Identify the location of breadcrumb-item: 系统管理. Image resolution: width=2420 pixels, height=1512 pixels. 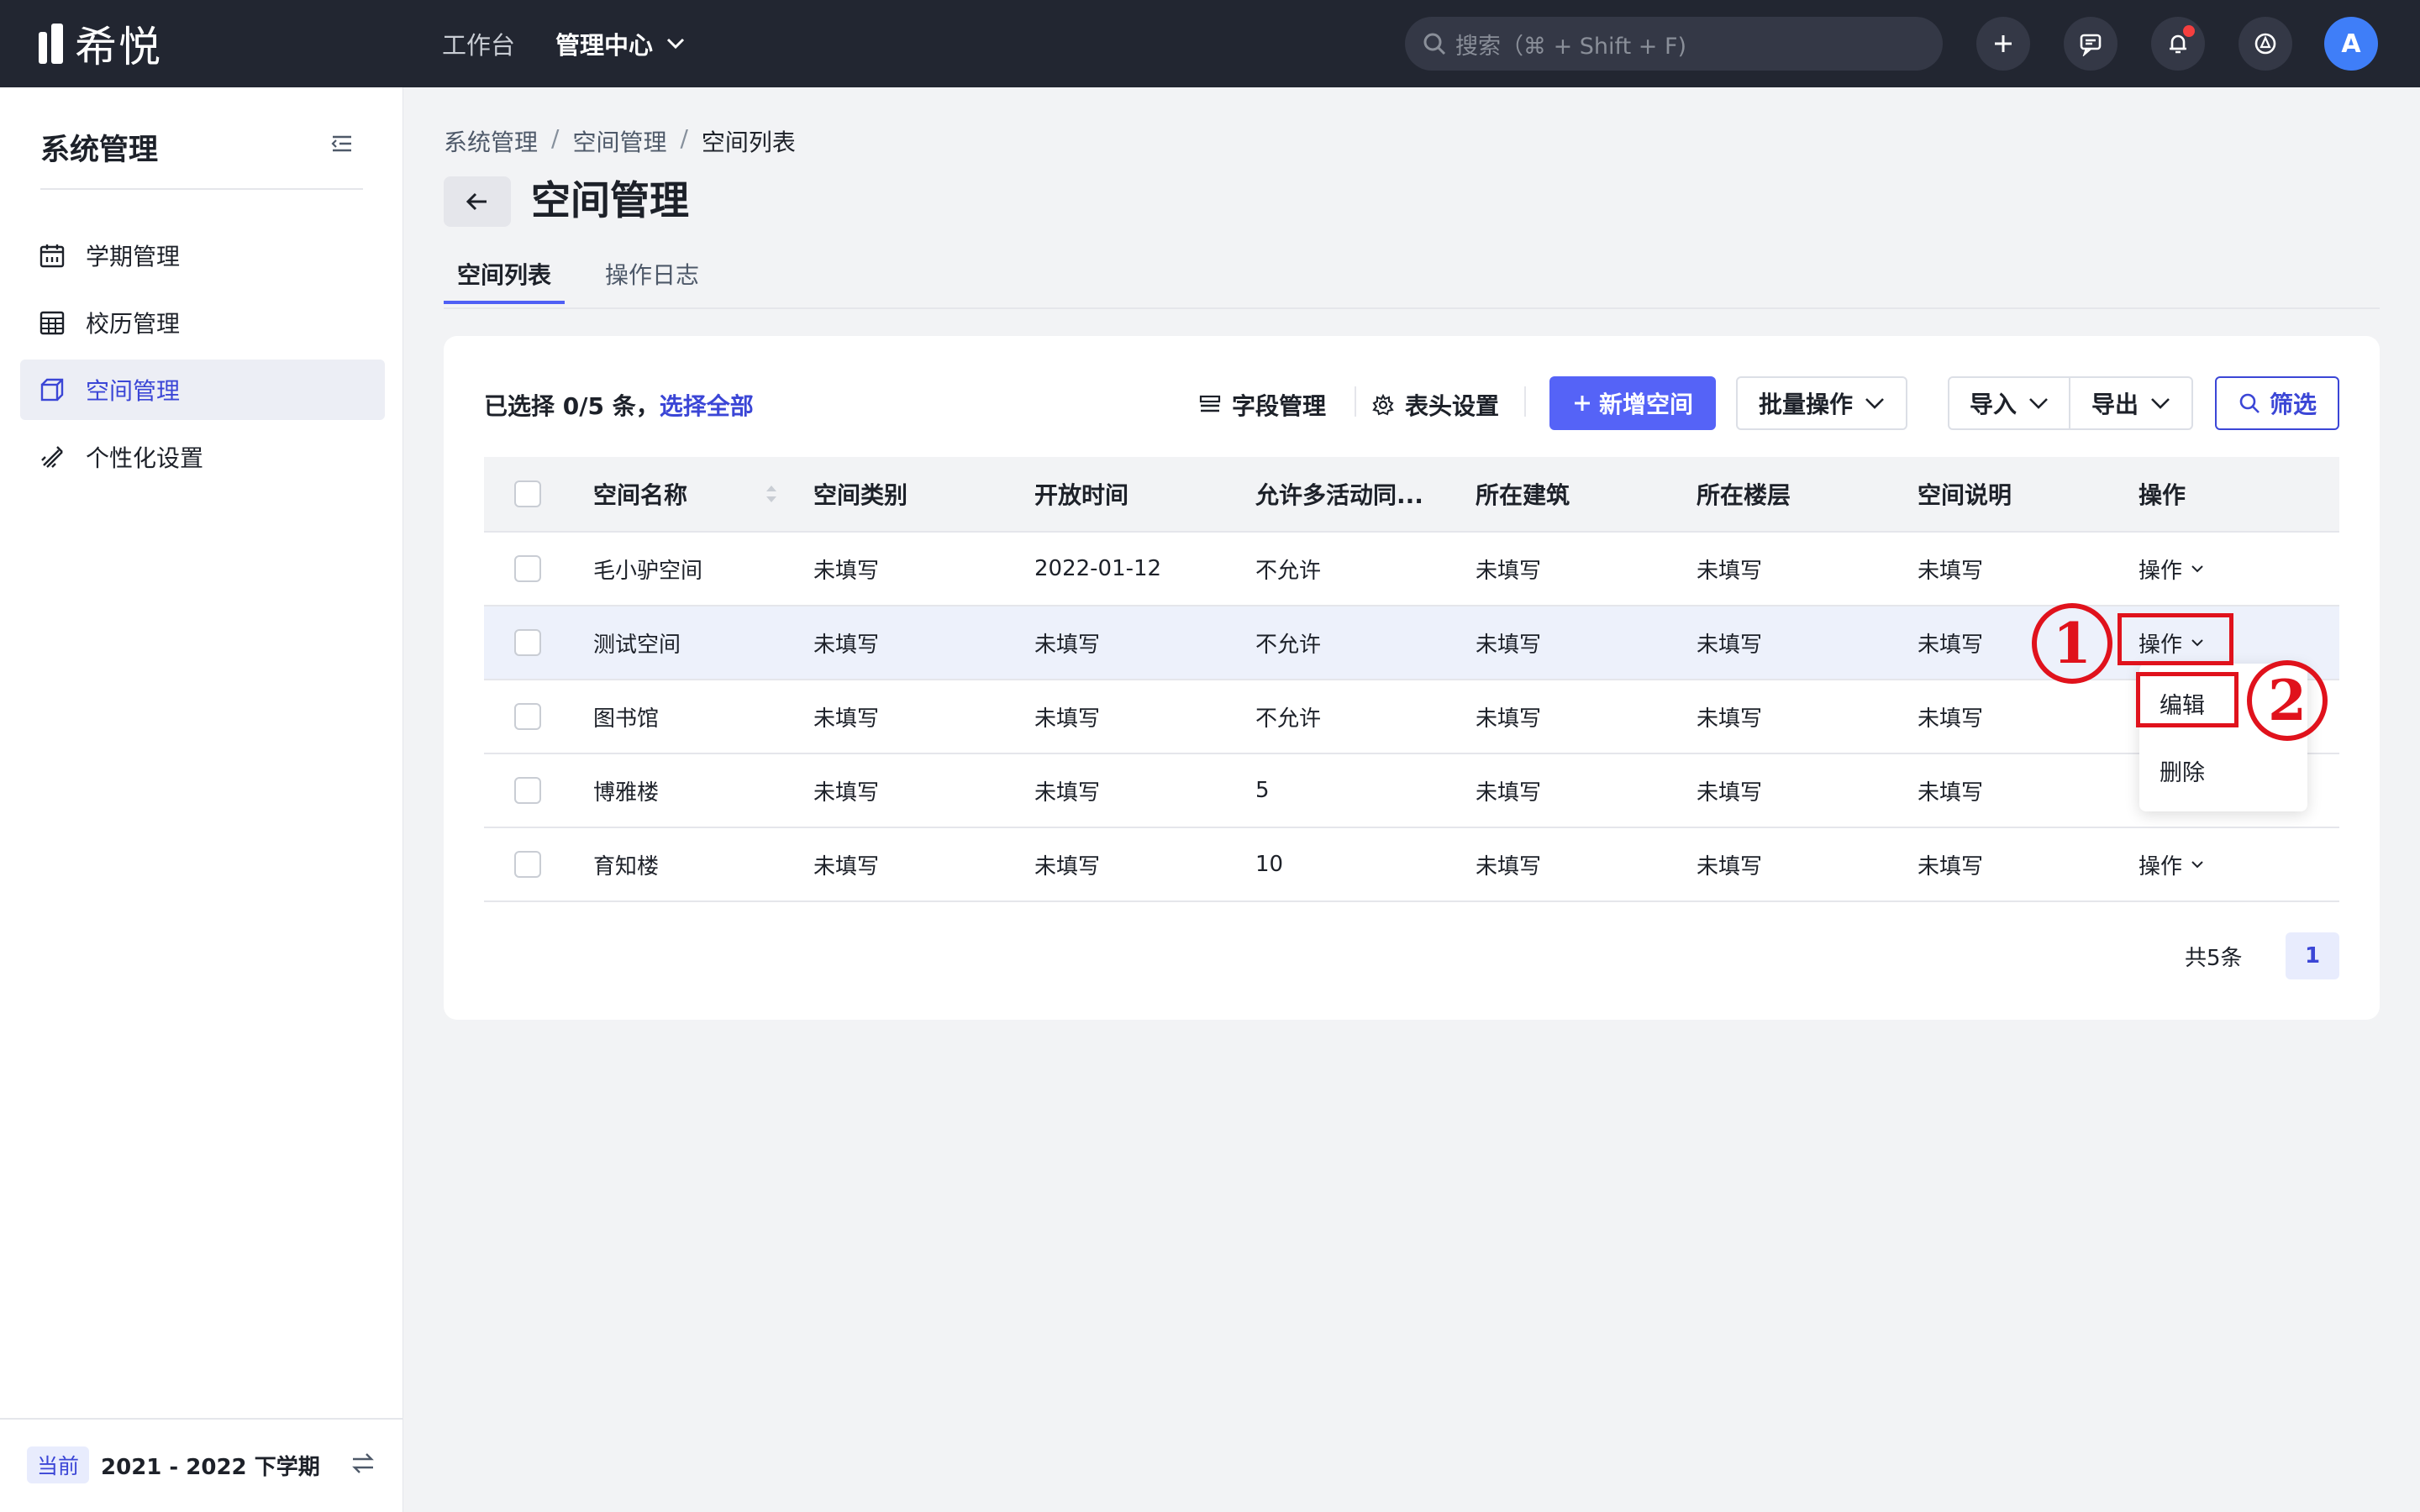
(491, 141).